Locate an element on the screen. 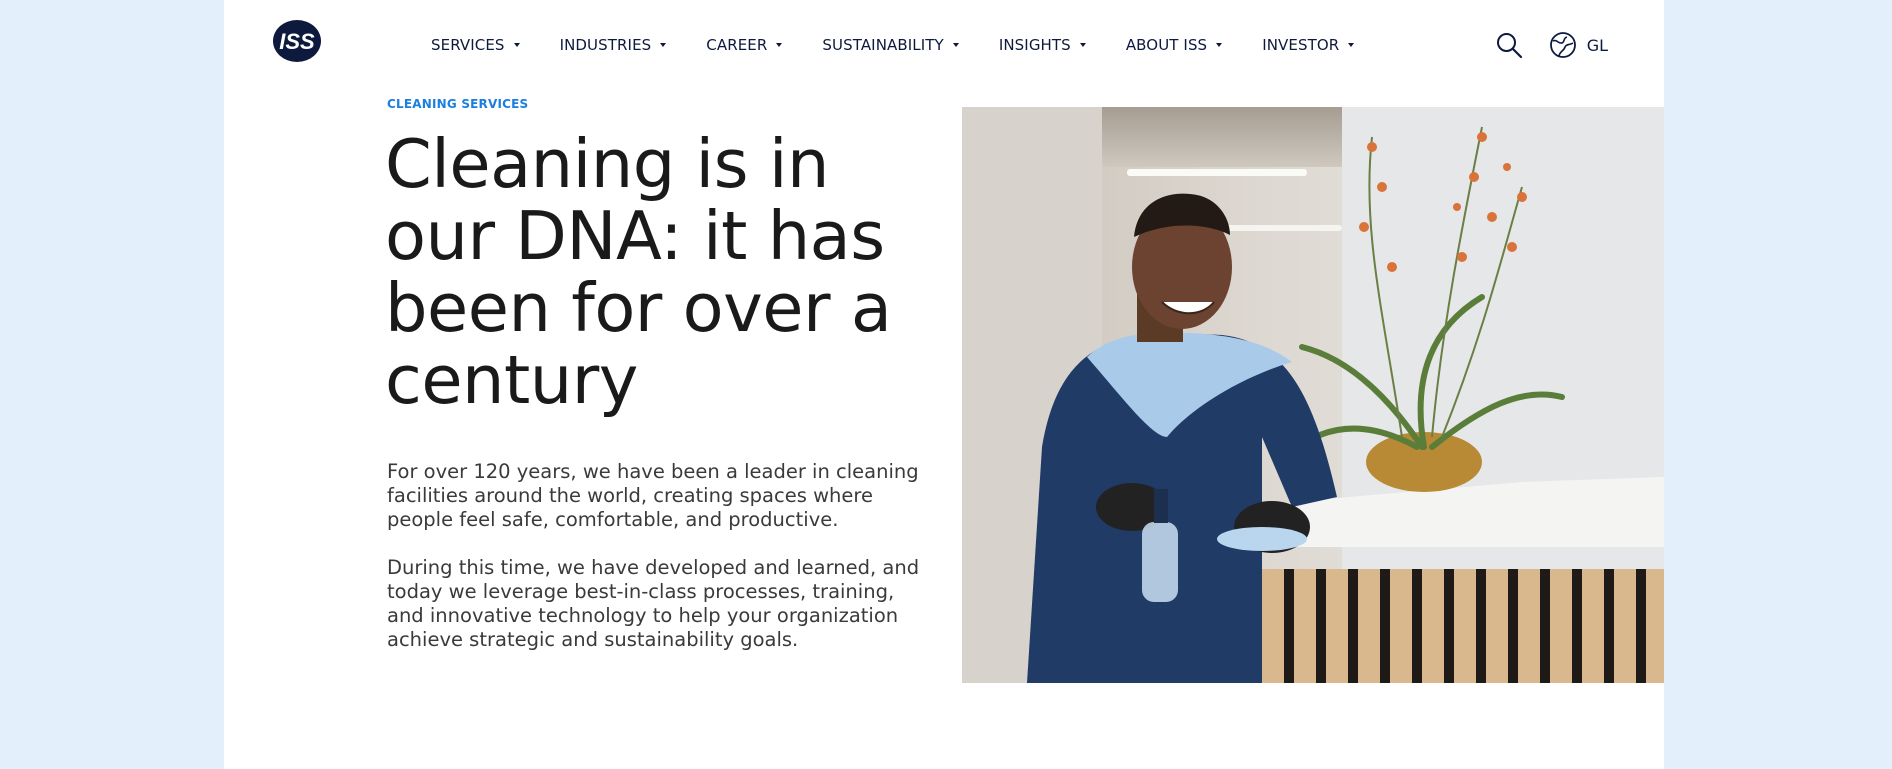  nav-item-insights: INSIGHTS is located at coordinates (1042, 45).